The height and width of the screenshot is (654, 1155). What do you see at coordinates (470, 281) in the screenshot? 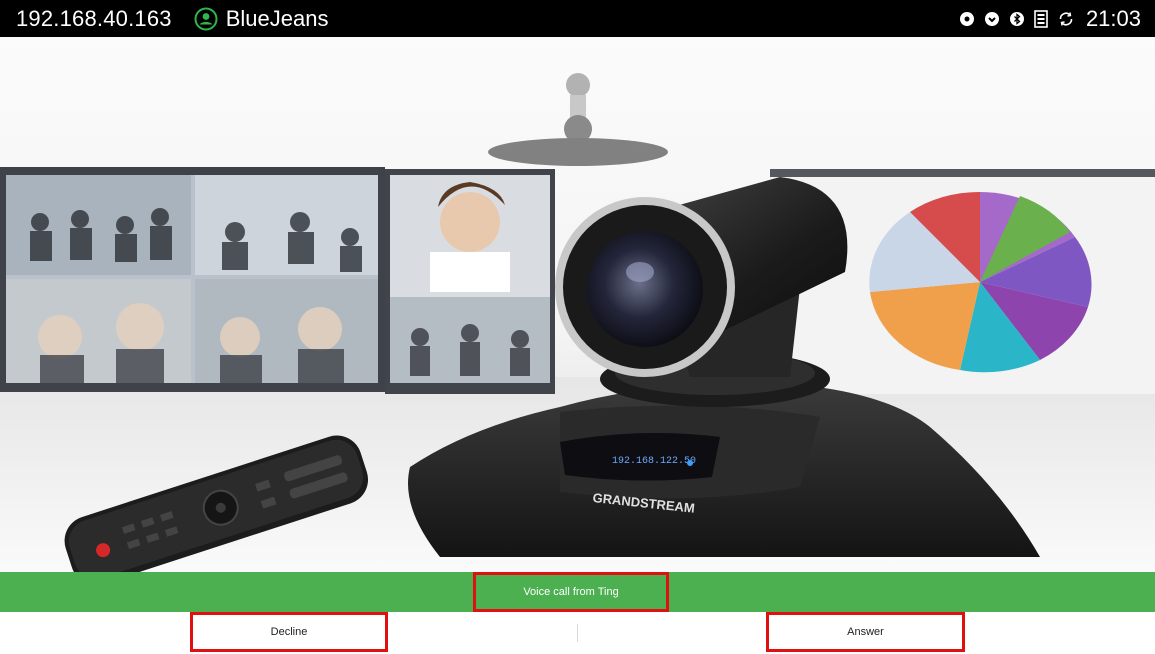
I see `middle-display` at bounding box center [470, 281].